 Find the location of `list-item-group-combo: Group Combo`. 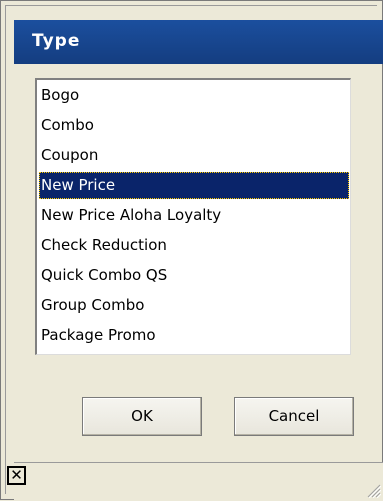

list-item-group-combo: Group Combo is located at coordinates (194, 305).